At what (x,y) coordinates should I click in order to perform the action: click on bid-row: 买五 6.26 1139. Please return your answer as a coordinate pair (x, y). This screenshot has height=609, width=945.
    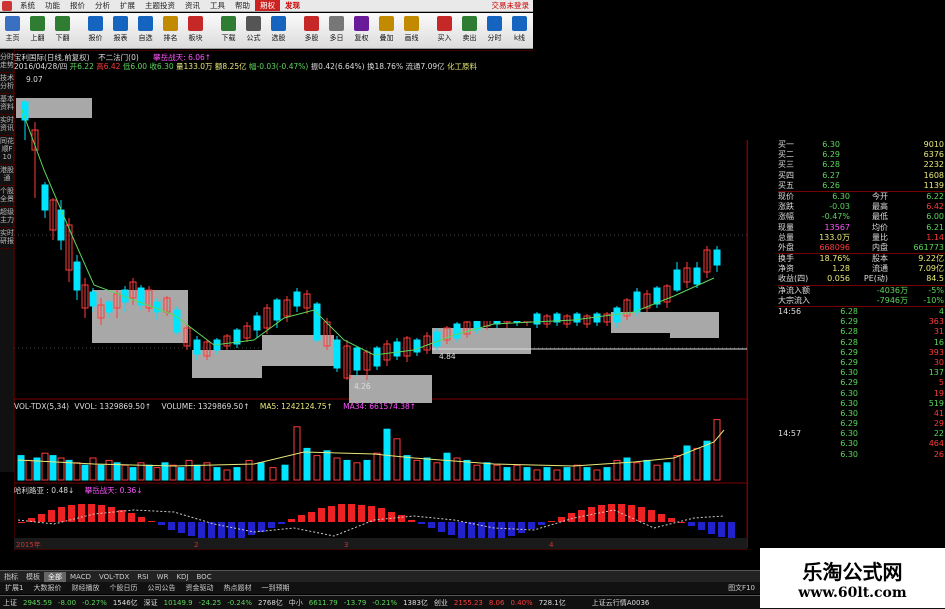
    Looking at the image, I should click on (861, 186).